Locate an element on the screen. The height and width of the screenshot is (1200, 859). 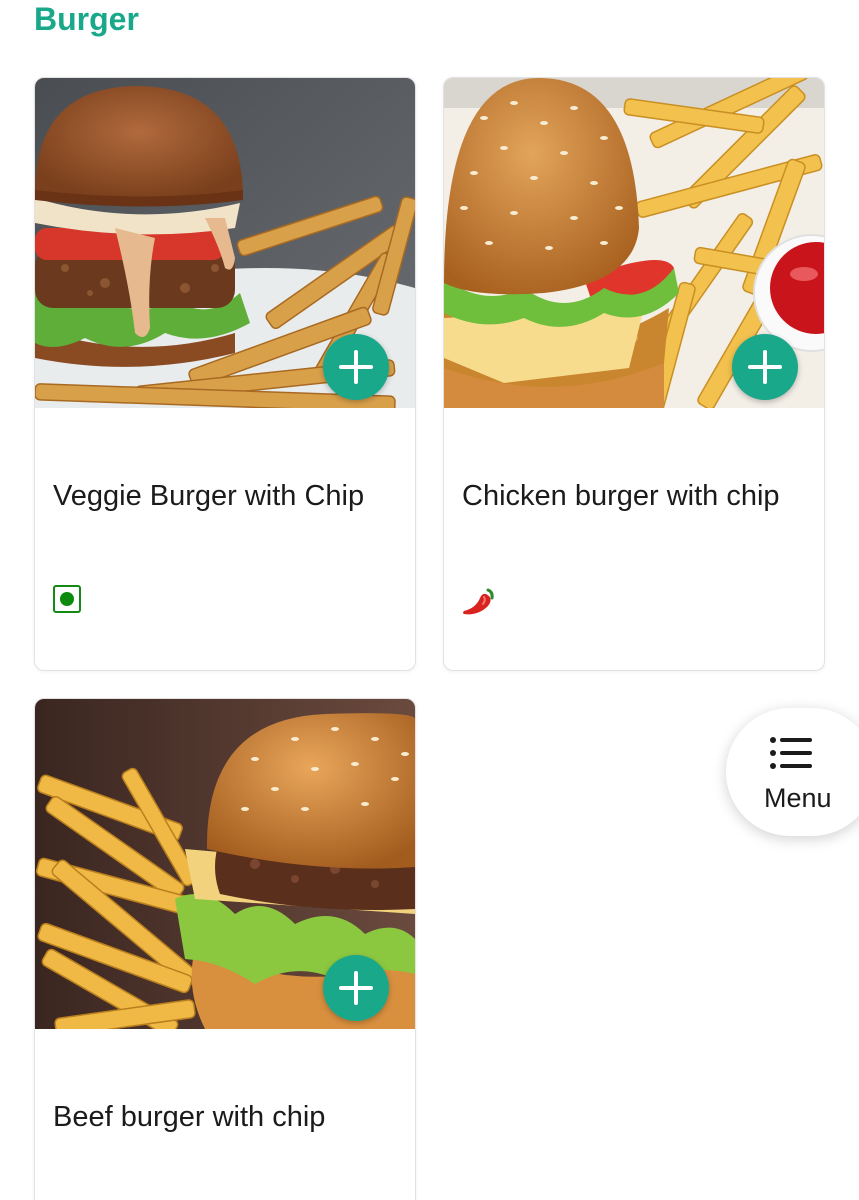
section-title: Burger is located at coordinates (86, 19).